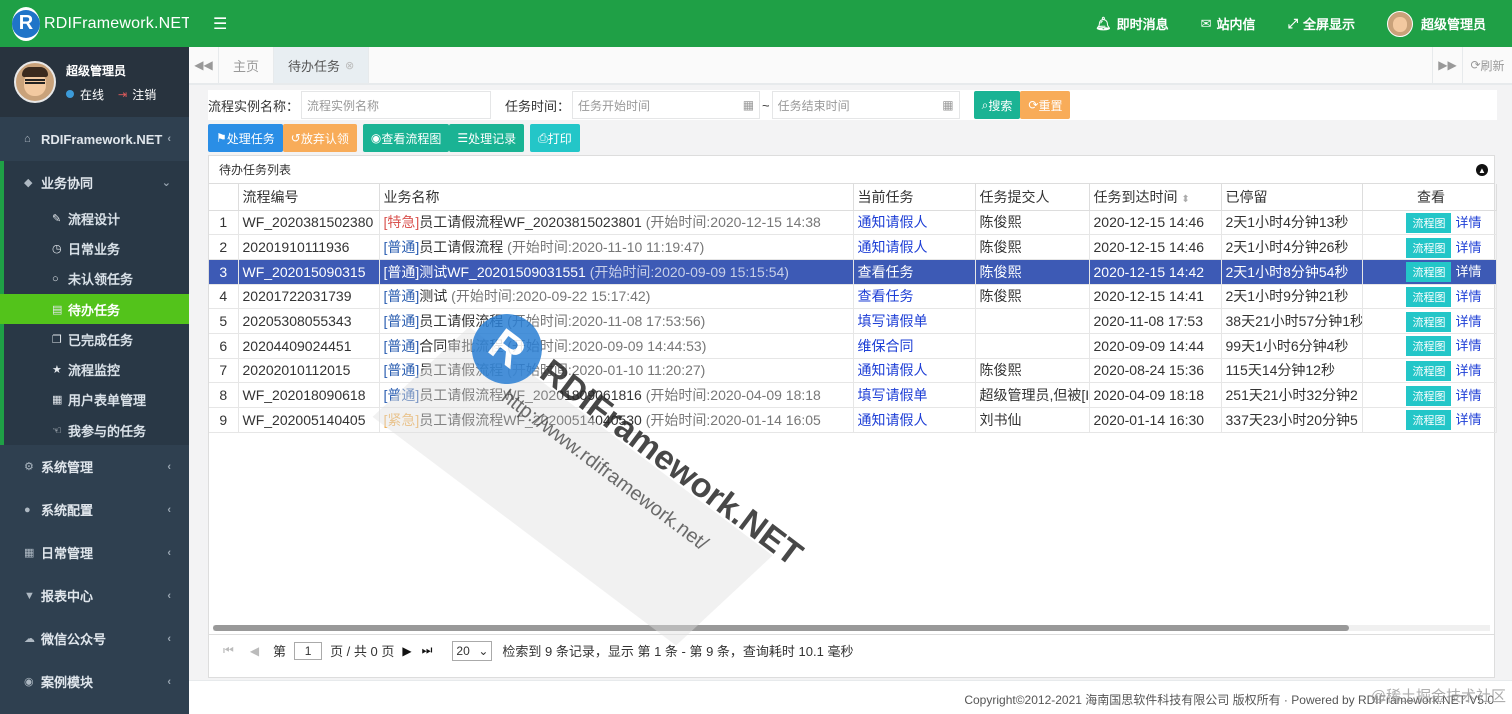 This screenshot has width=1512, height=714. Describe the element at coordinates (94, 509) in the screenshot. I see `sidebar-item-system-config: ● 系统配置 ‹` at that location.